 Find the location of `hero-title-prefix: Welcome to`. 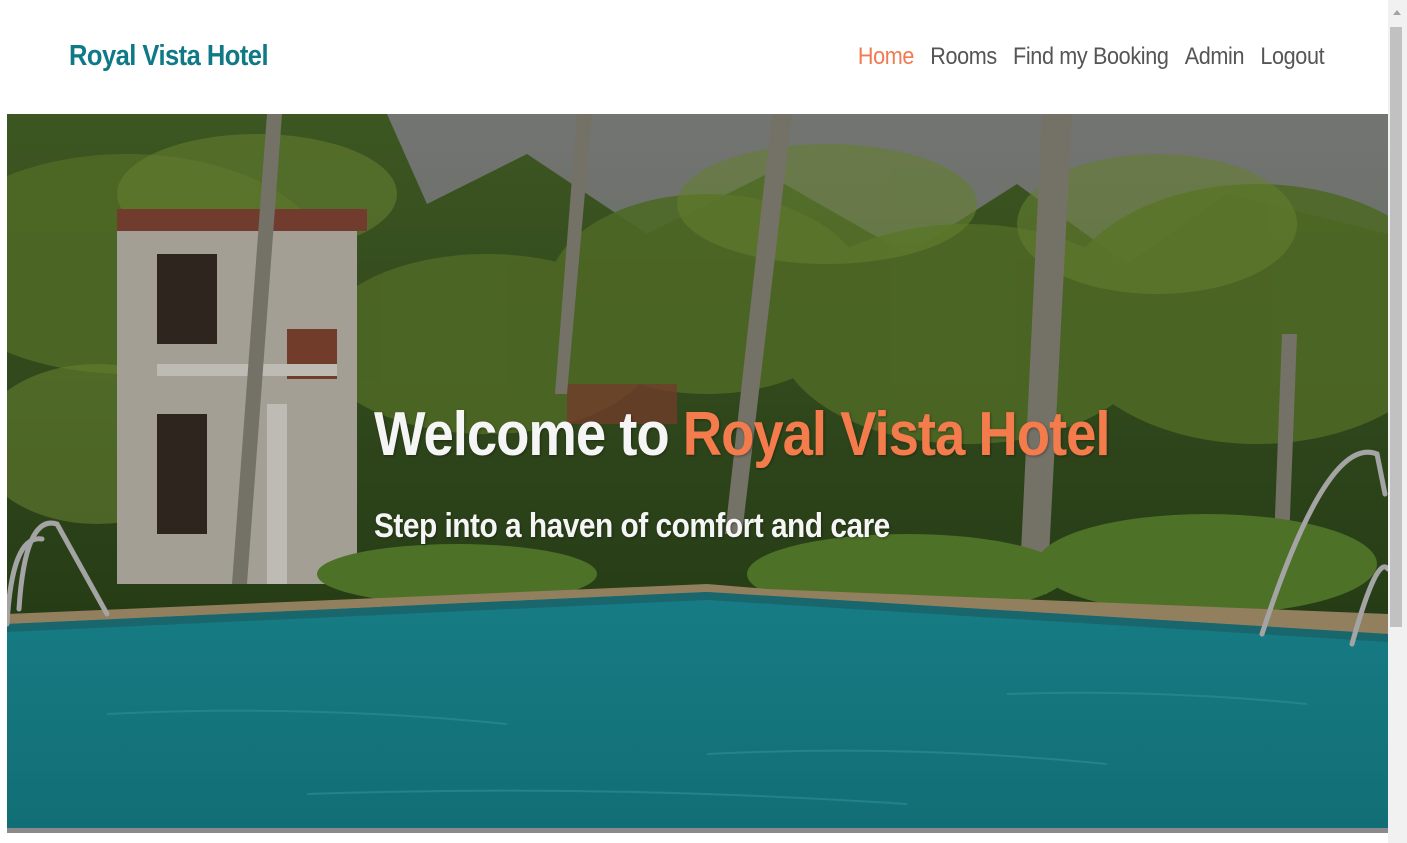

hero-title-prefix: Welcome to is located at coordinates (528, 434).